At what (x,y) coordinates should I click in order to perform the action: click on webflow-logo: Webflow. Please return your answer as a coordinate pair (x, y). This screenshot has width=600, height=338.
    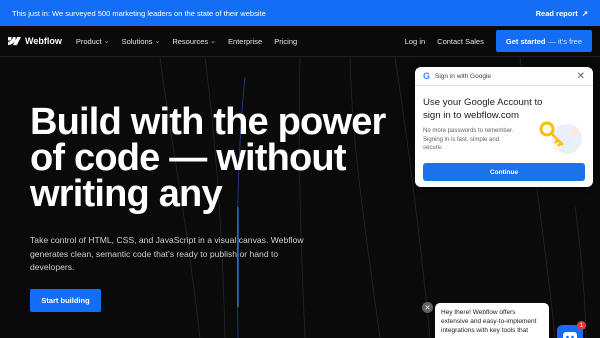
    Looking at the image, I should click on (35, 41).